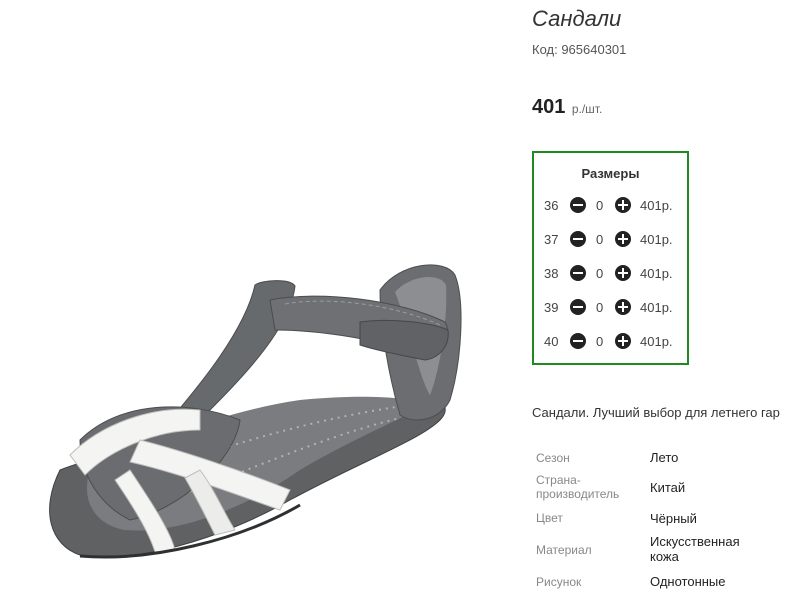  I want to click on product-description: Сандали. Лучший выбор для летнего гар, so click(656, 412).